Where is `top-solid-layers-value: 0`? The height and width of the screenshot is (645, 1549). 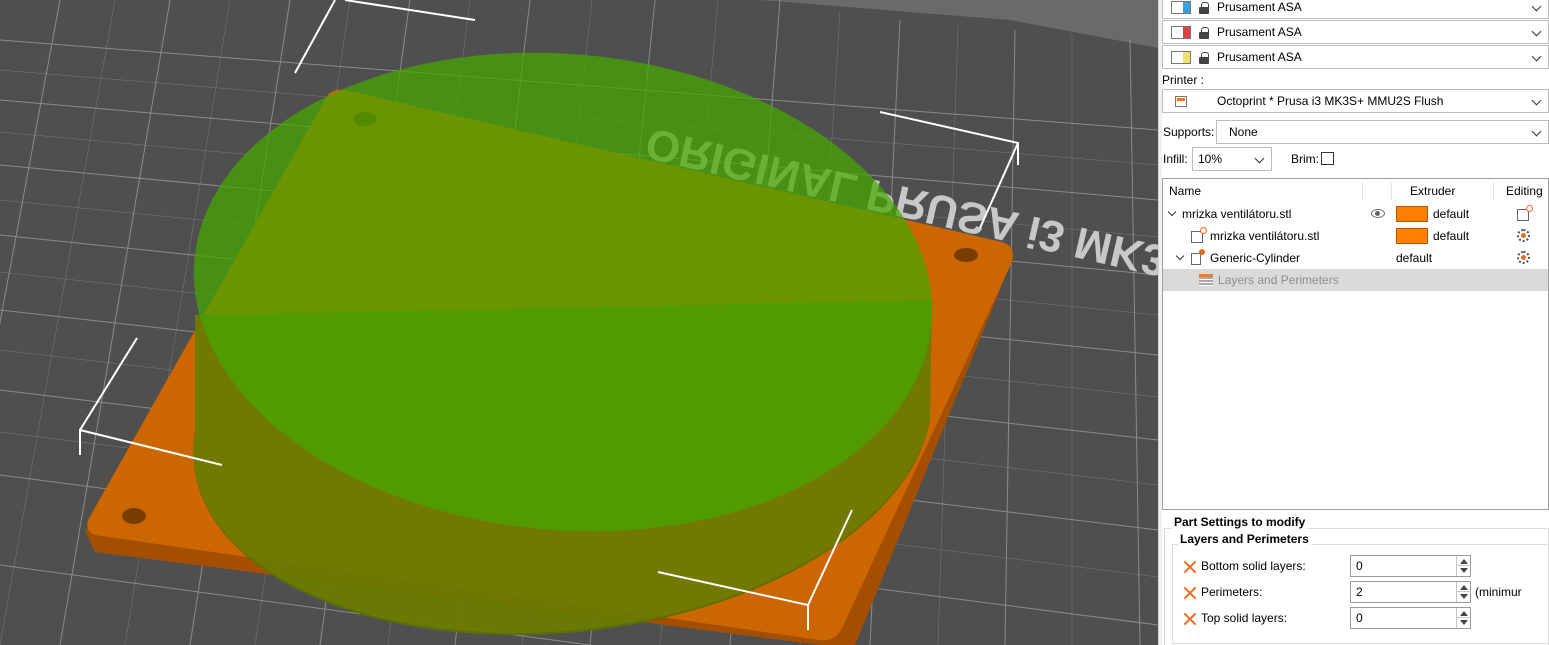
top-solid-layers-value: 0 is located at coordinates (1359, 618).